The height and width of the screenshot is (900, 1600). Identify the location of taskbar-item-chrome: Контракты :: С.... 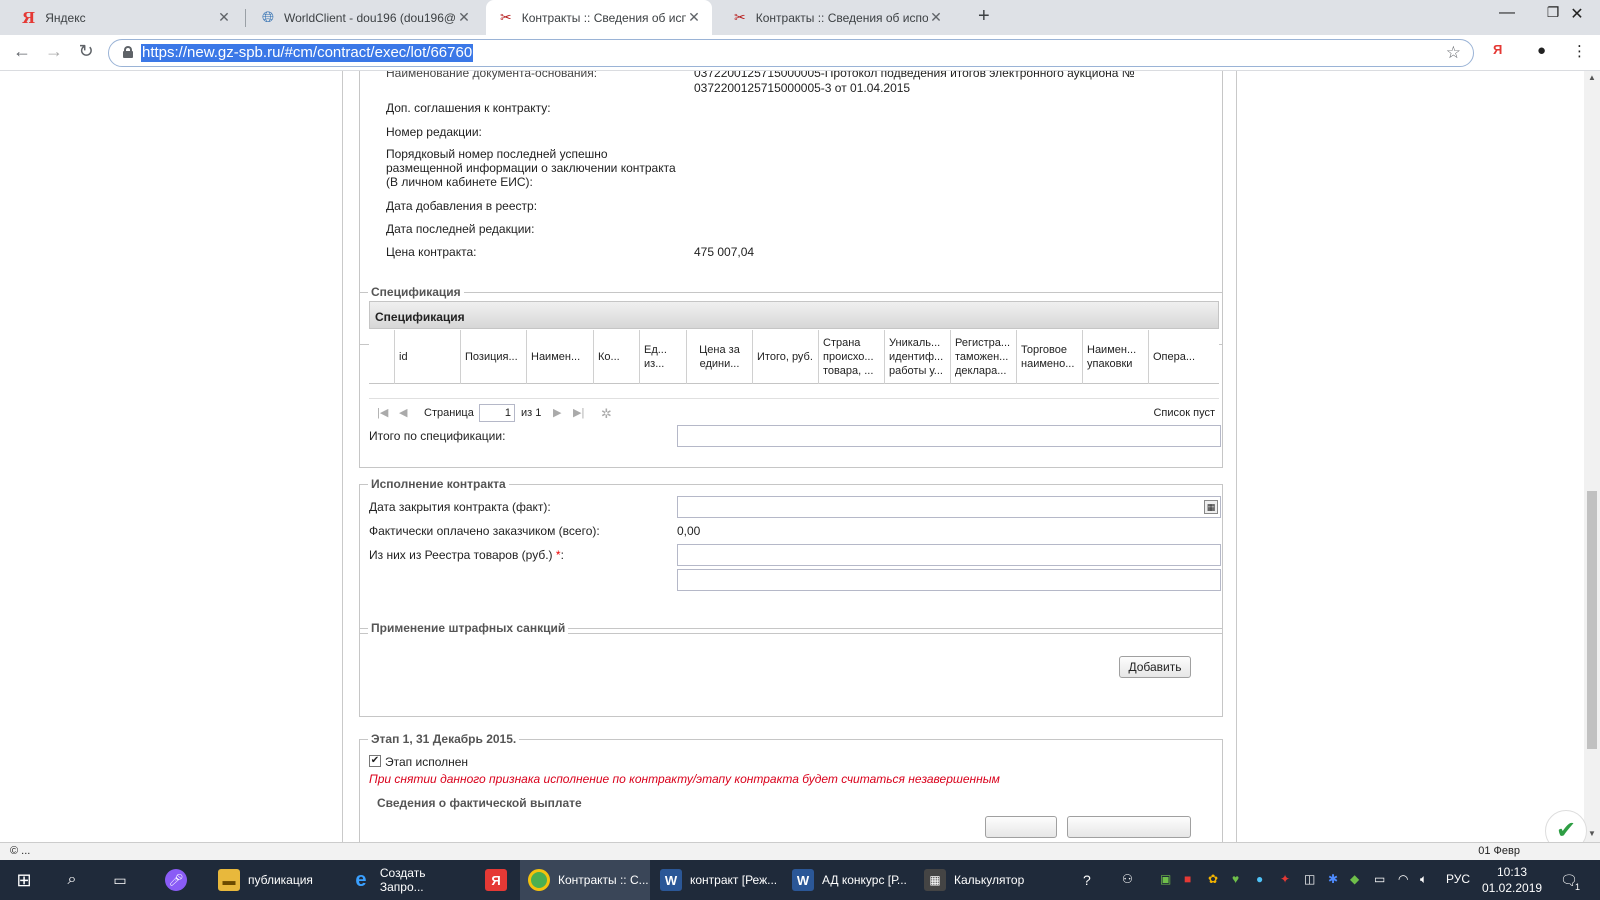
(585, 880).